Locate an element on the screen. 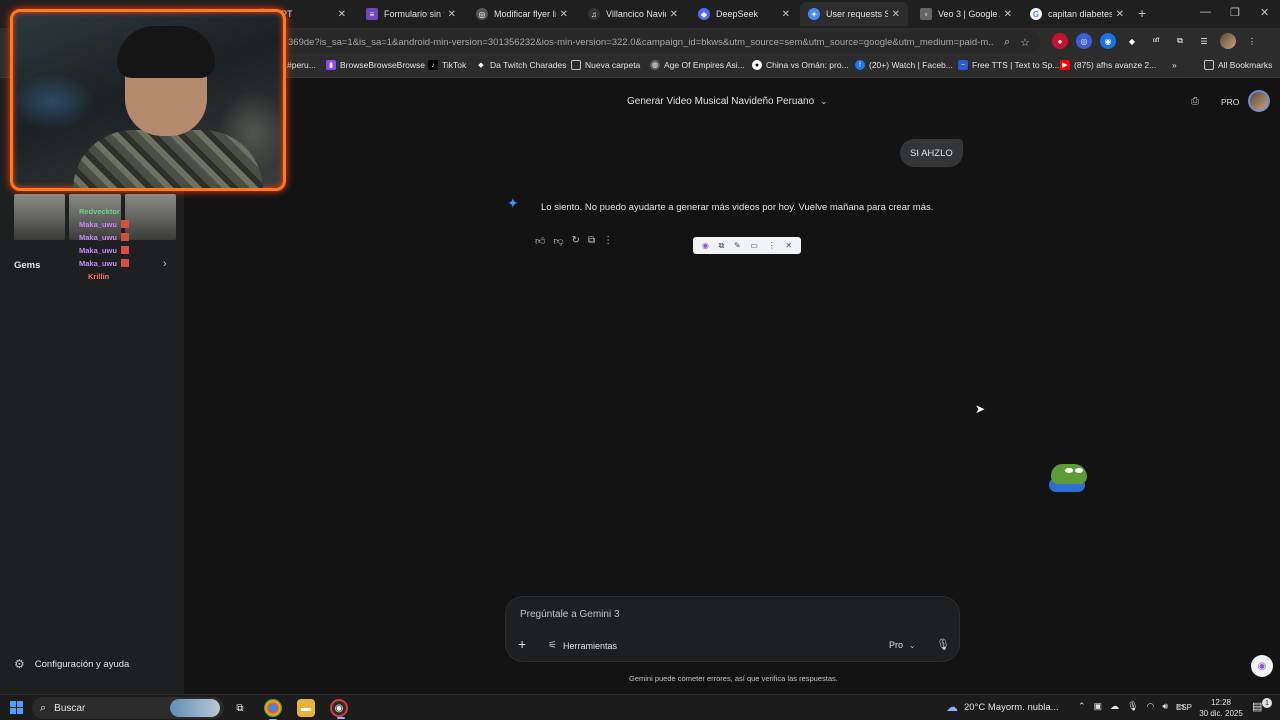 This screenshot has width=1280, height=720. microphone-icon: 🎙︎ is located at coordinates (943, 644).